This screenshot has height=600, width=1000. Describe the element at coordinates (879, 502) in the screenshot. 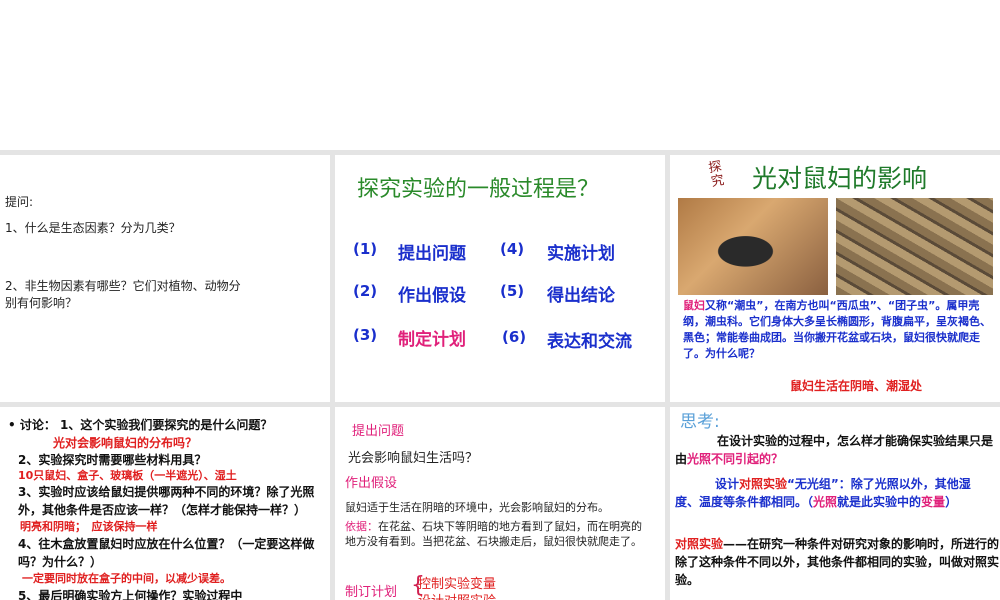

I see `text: 就是此实验中的` at that location.